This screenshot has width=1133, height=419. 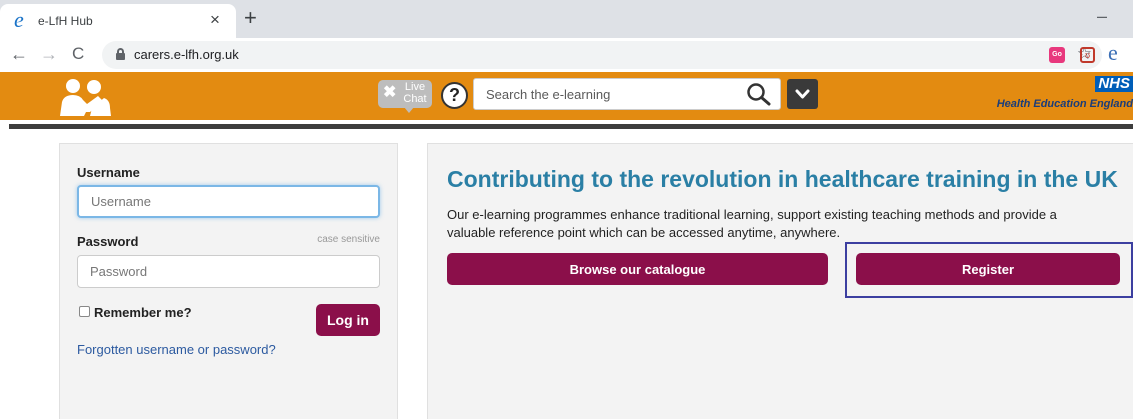 I want to click on close-tab-icon: ×, so click(x=215, y=20).